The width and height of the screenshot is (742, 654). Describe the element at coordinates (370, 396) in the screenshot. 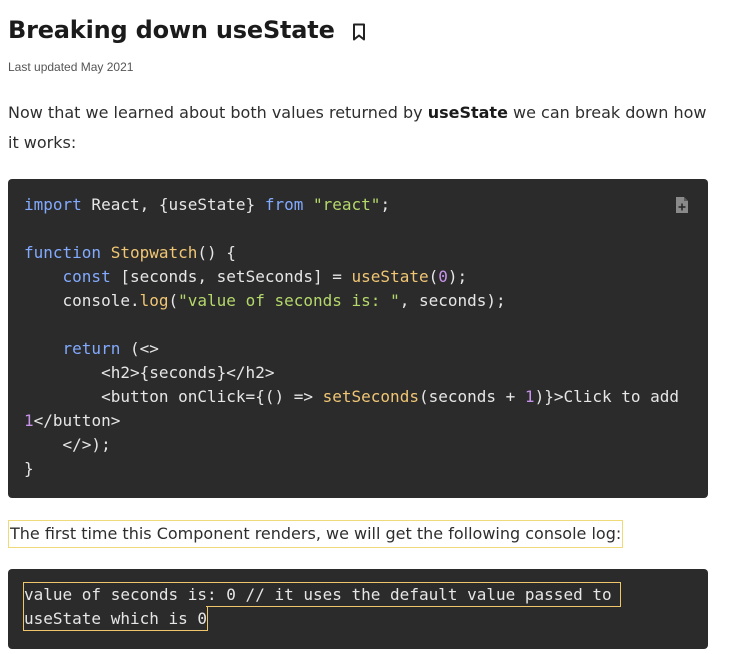

I see `token-function-name: setSeconds` at that location.